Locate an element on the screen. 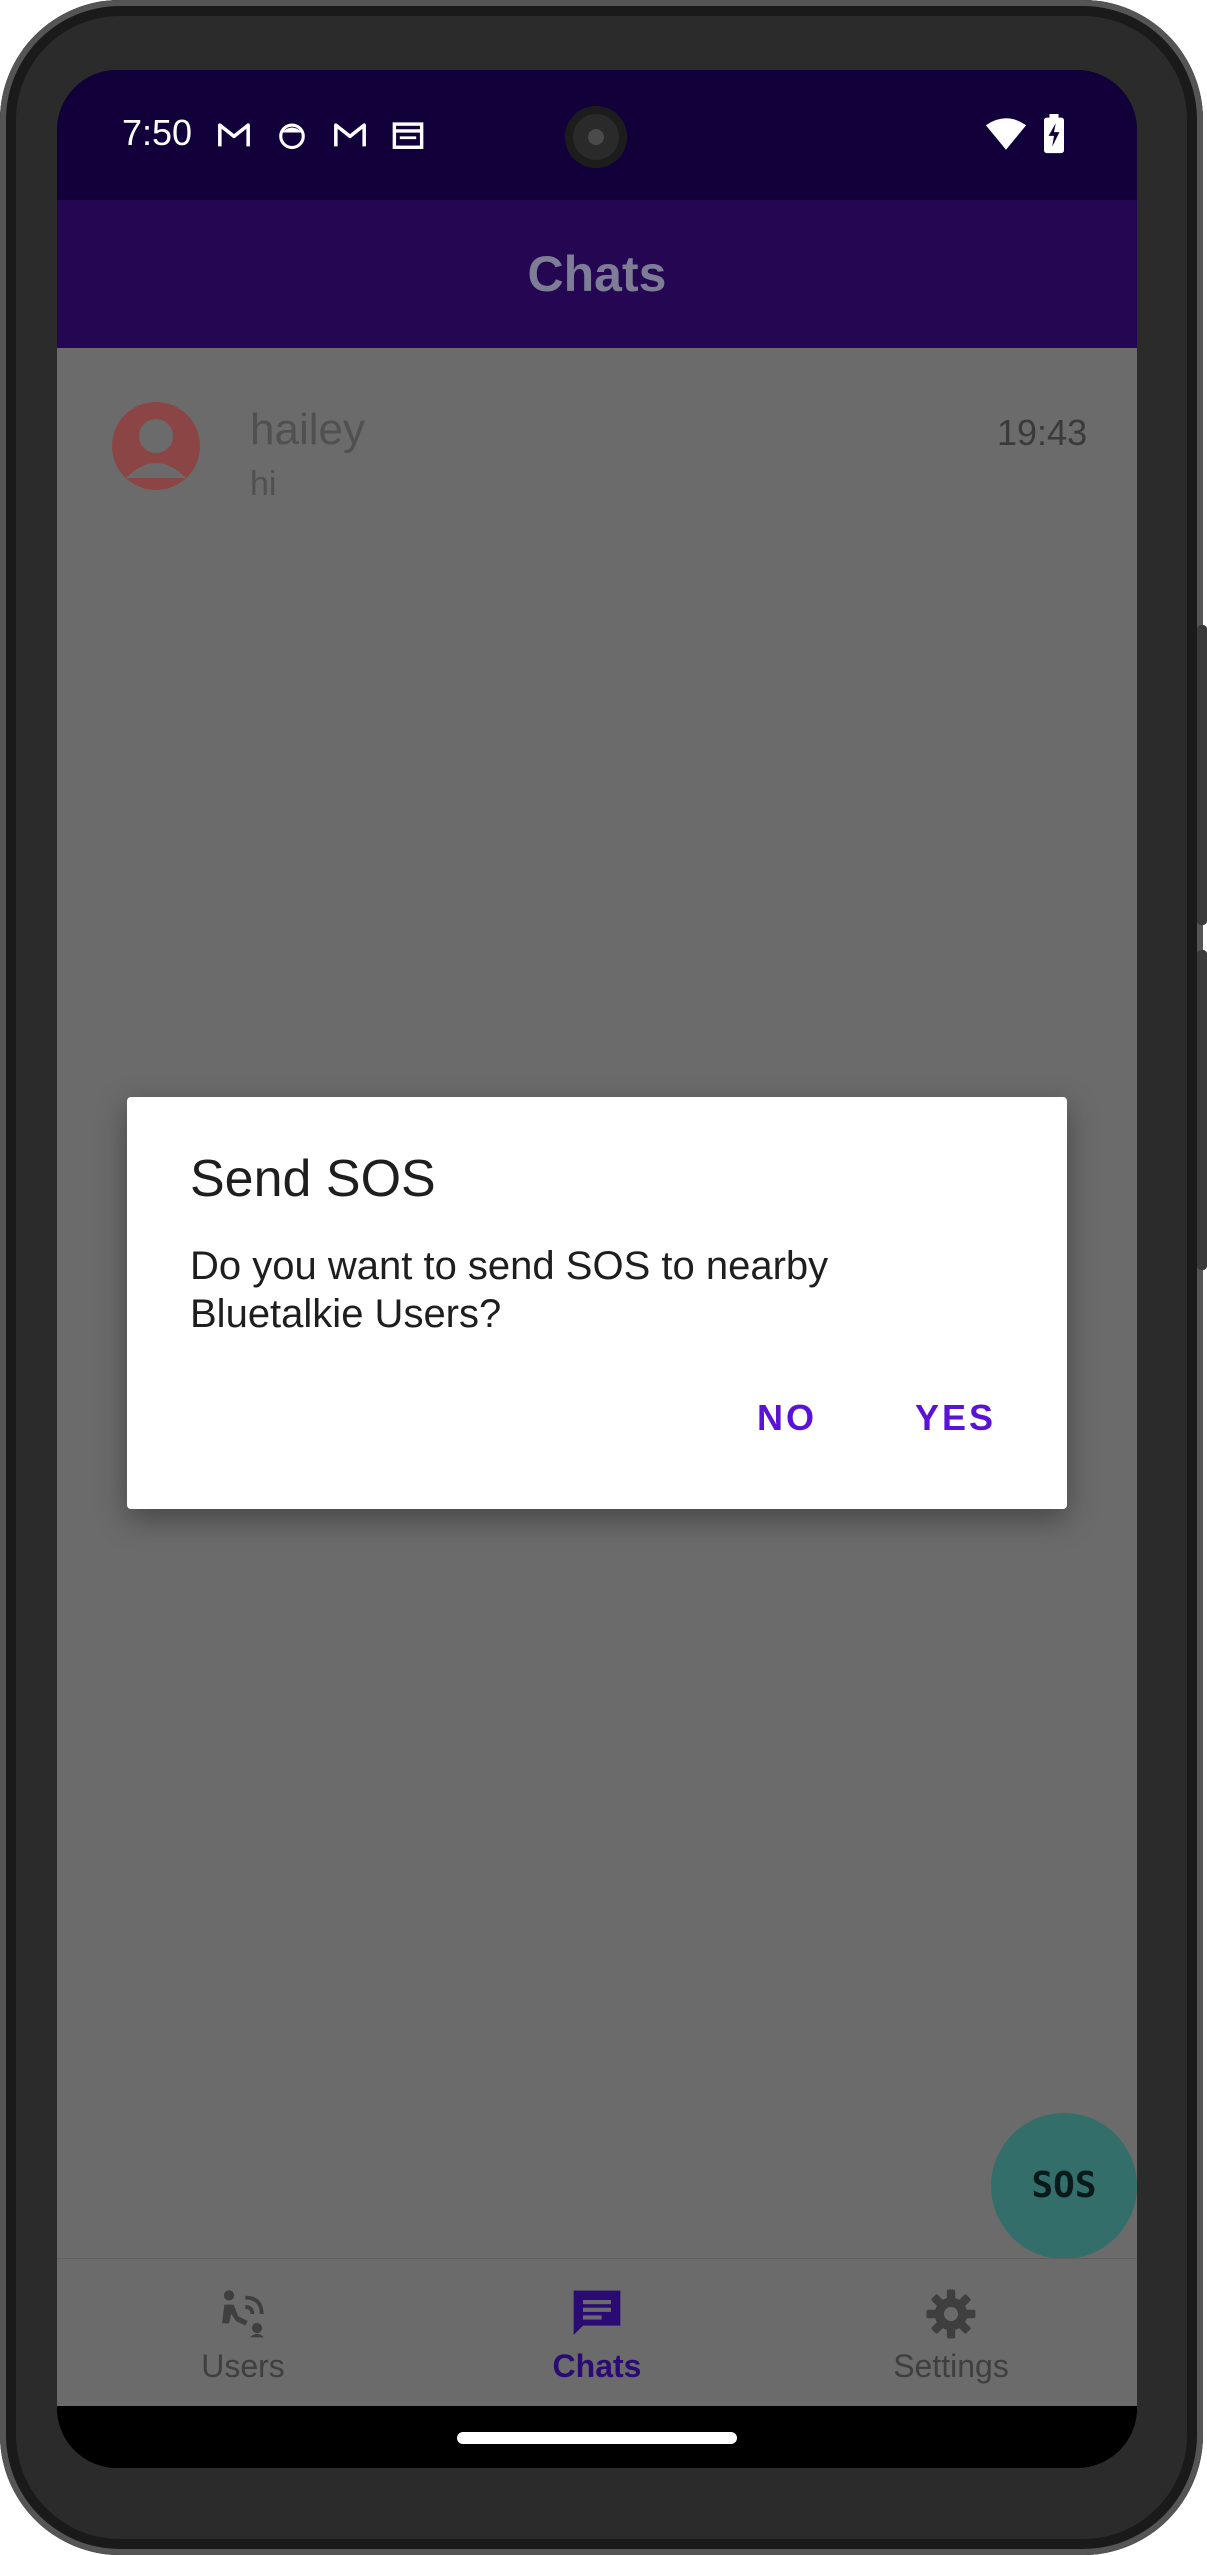 Image resolution: width=1207 pixels, height=2555 pixels. power-button is located at coordinates (1202, 775).